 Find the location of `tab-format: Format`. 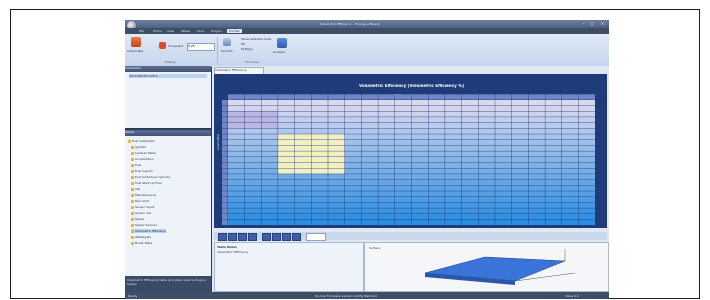

tab-format: Format is located at coordinates (234, 31).